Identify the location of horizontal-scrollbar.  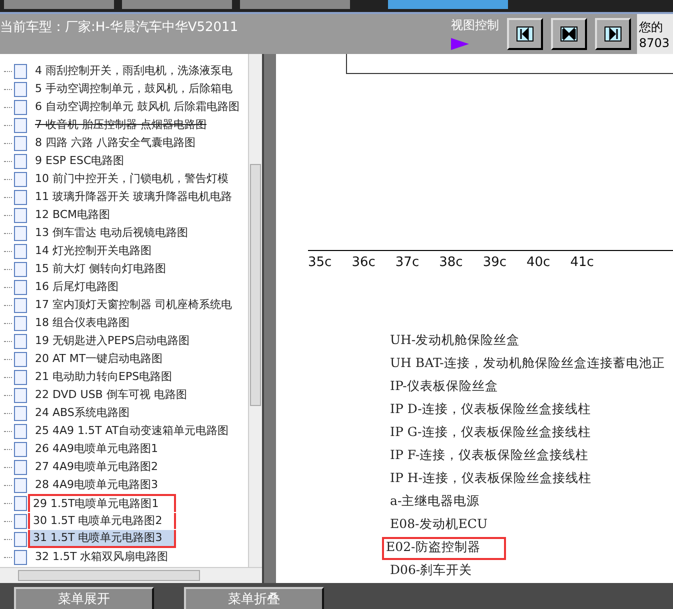
(131, 575).